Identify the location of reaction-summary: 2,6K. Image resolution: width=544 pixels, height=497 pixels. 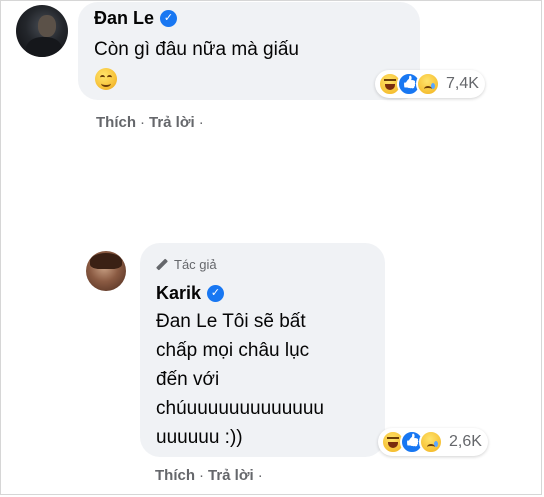
(433, 442).